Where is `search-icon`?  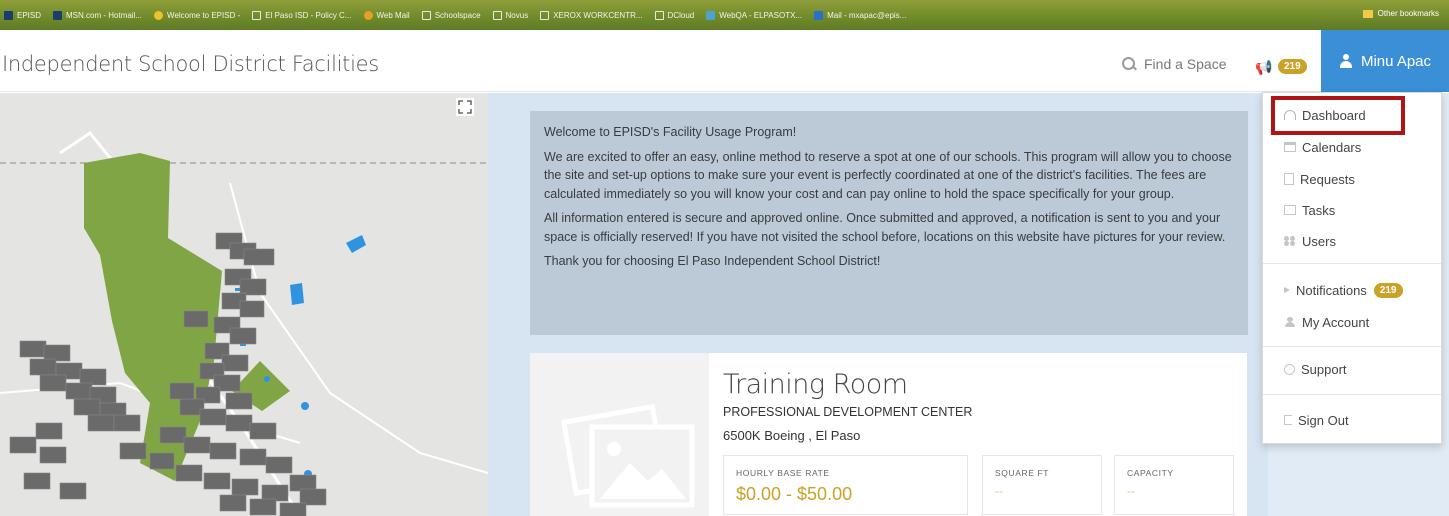
search-icon is located at coordinates (1129, 64).